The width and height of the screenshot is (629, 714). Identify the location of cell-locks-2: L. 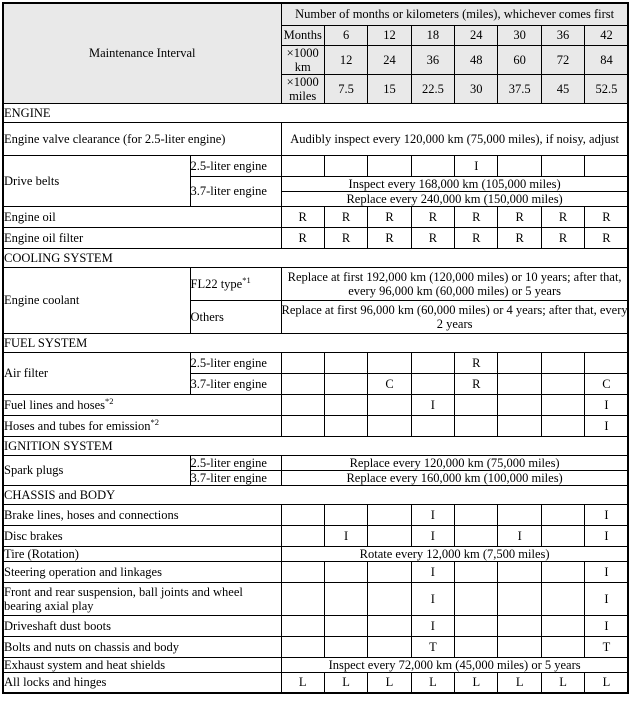
(346, 682).